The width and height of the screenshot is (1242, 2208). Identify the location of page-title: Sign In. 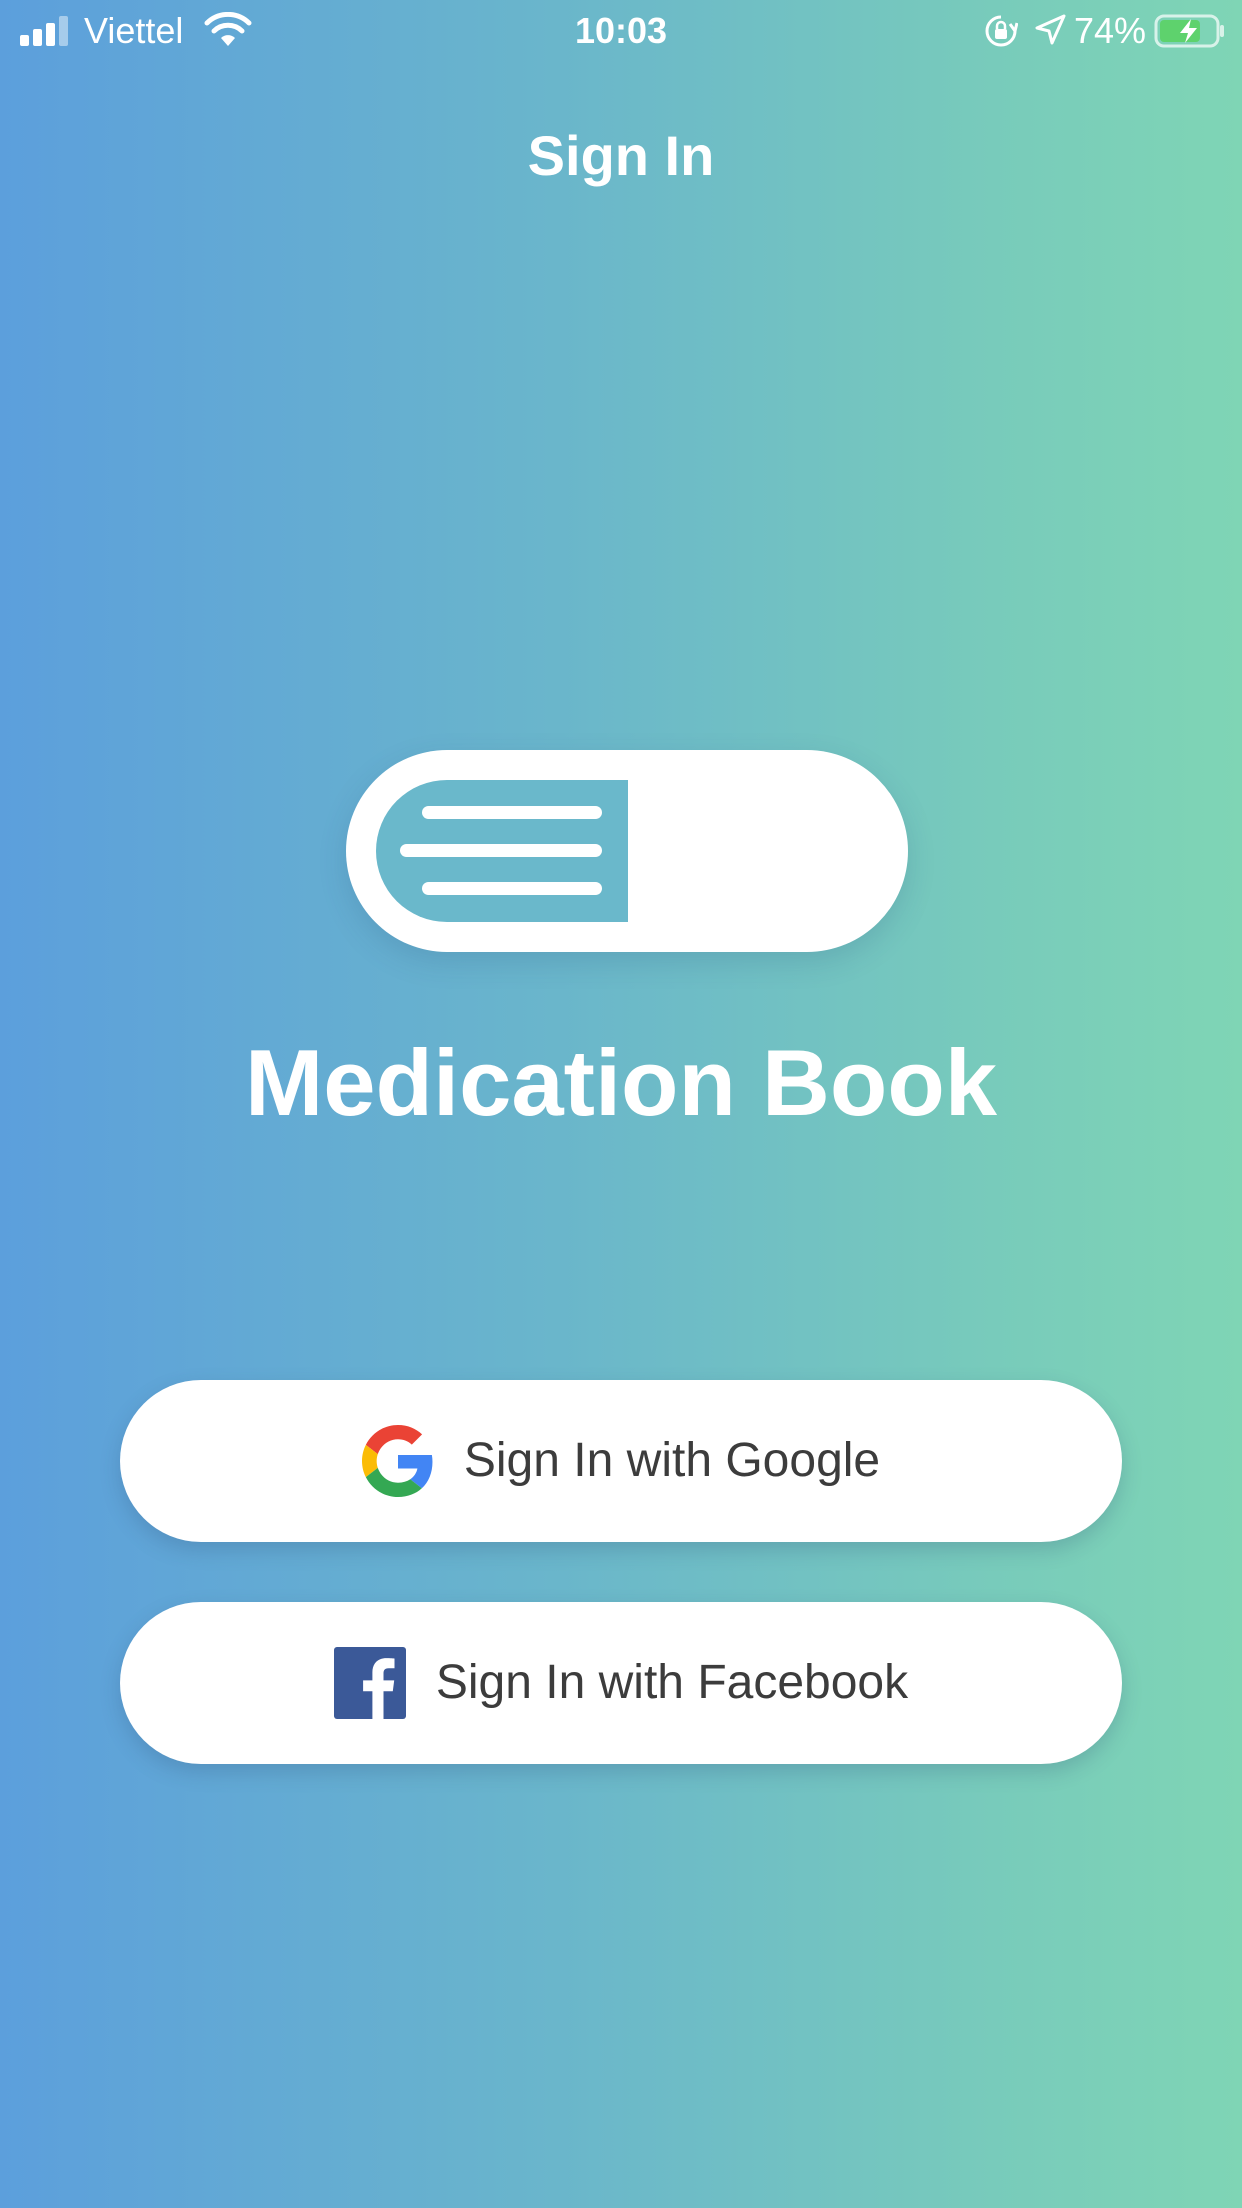
(621, 155).